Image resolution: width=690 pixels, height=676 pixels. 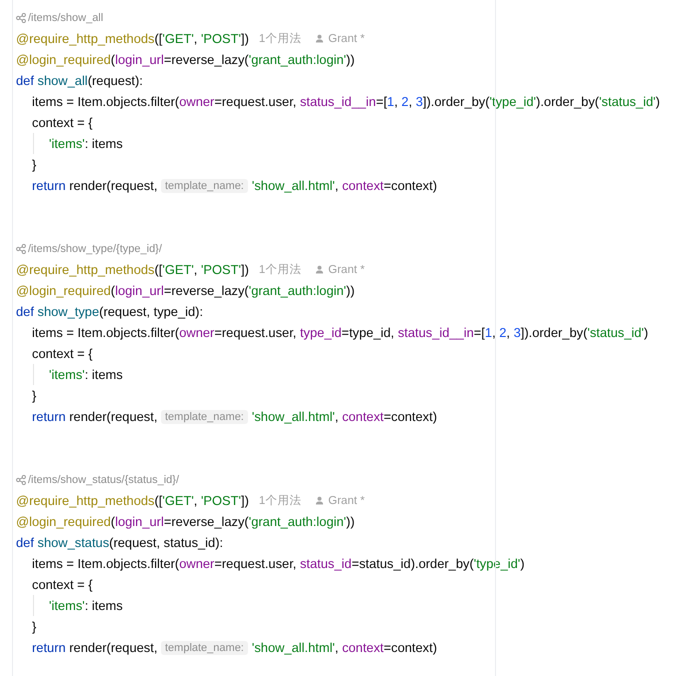 I want to click on code-text: def show_type(request, type_id):, so click(x=110, y=311).